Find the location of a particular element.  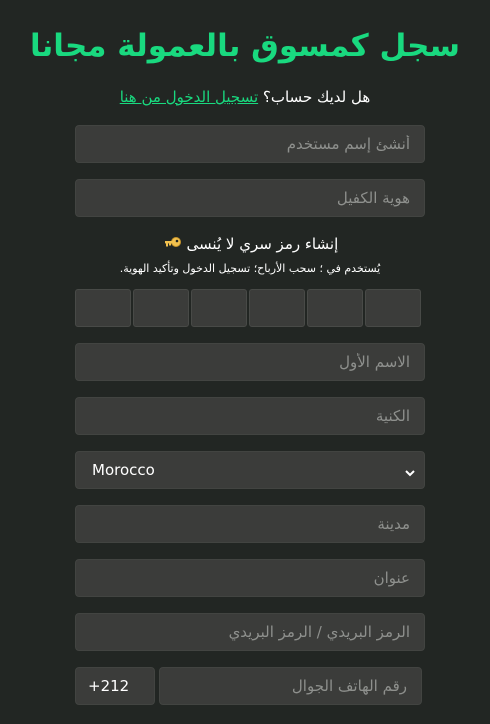

last-name-input is located at coordinates (250, 416).